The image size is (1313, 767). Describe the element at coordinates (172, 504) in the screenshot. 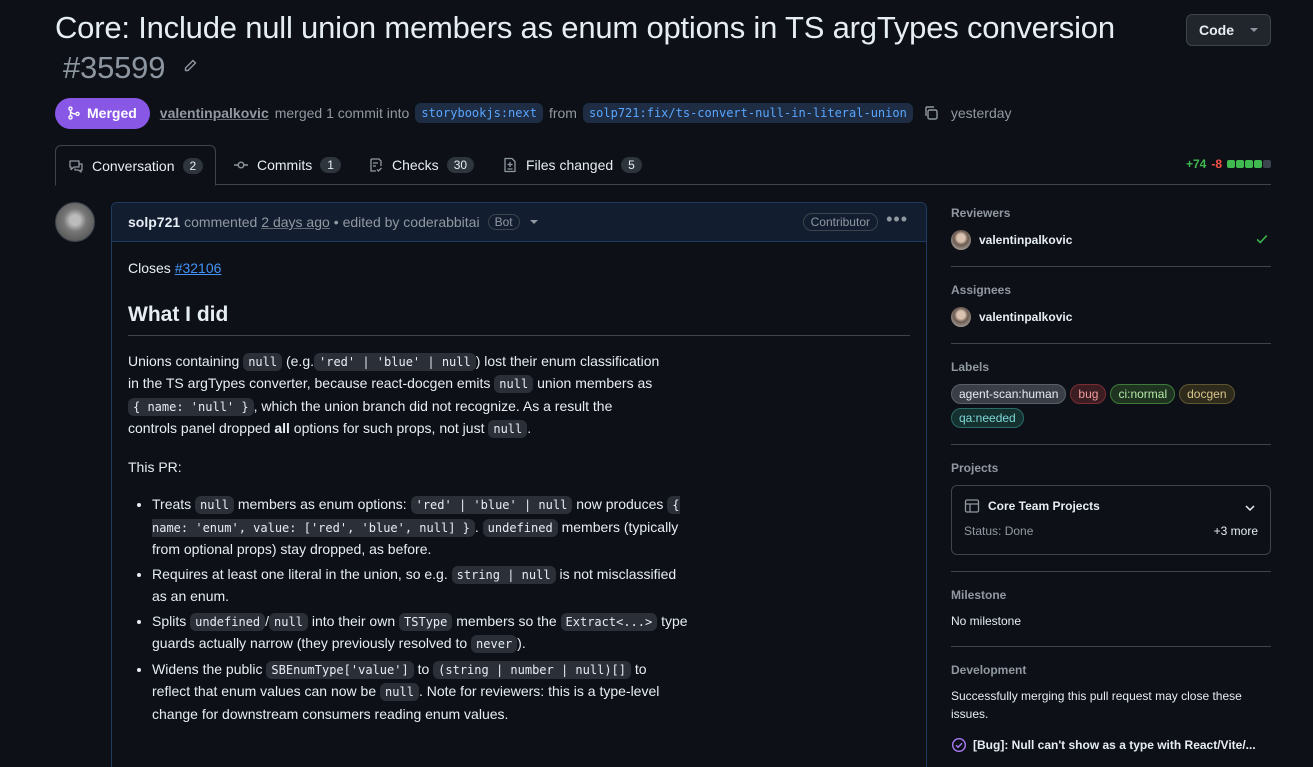

I see `text: Treats` at that location.